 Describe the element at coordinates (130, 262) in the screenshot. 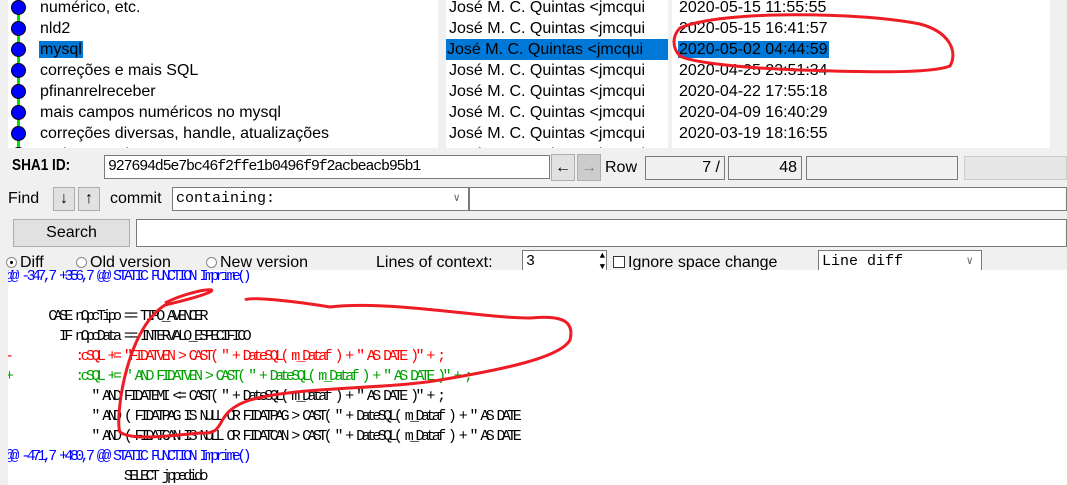

I see `old-version-label: Old version` at that location.